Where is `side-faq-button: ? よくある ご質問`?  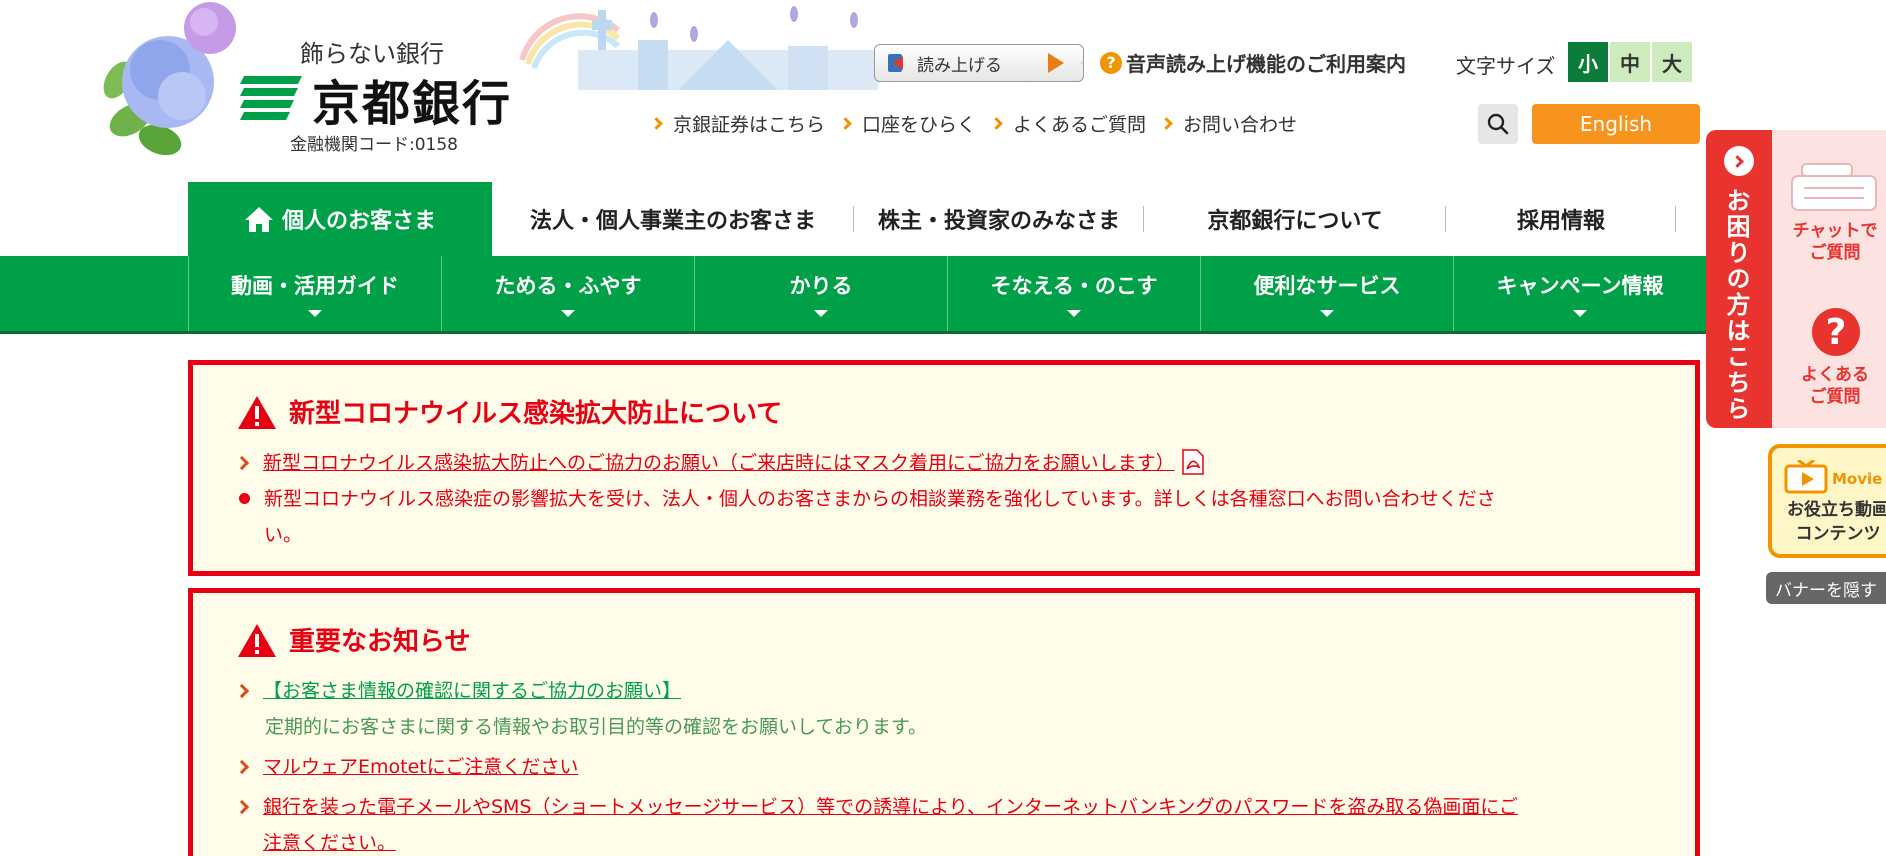 side-faq-button: ? よくある ご質問 is located at coordinates (1838, 358).